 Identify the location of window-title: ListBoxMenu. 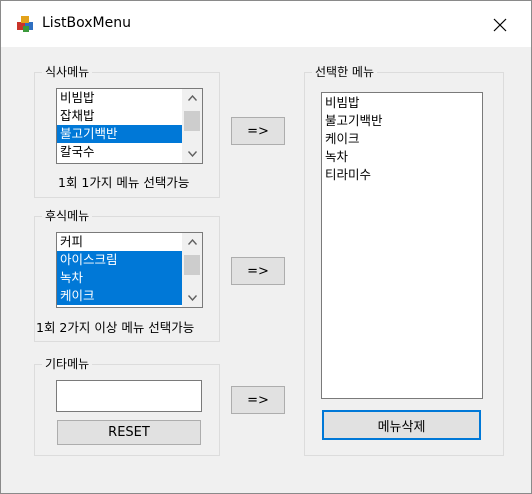
(86, 23).